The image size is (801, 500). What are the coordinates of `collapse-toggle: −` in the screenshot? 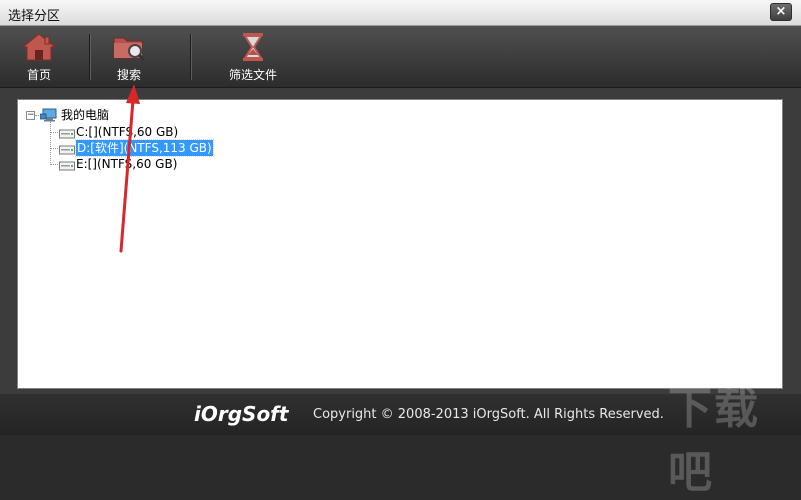 It's located at (30, 115).